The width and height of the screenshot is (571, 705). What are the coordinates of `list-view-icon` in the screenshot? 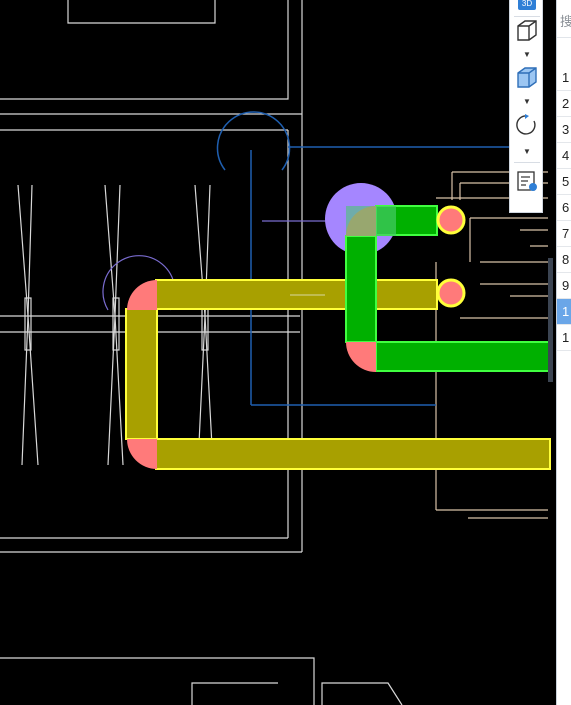 It's located at (527, 183).